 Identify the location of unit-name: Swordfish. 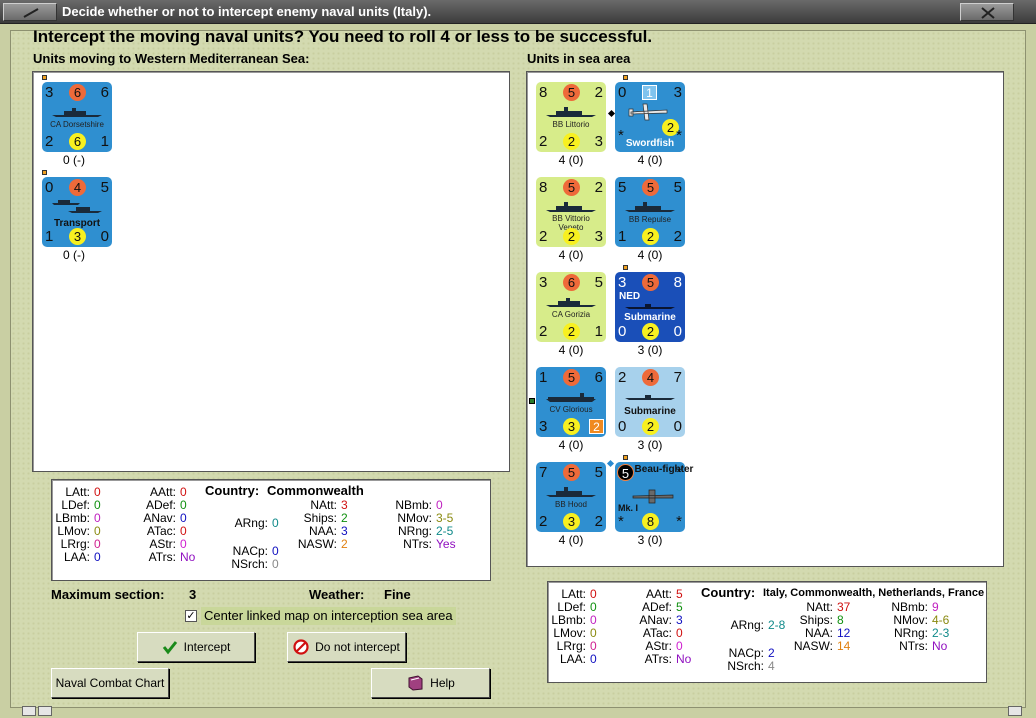
(650, 143).